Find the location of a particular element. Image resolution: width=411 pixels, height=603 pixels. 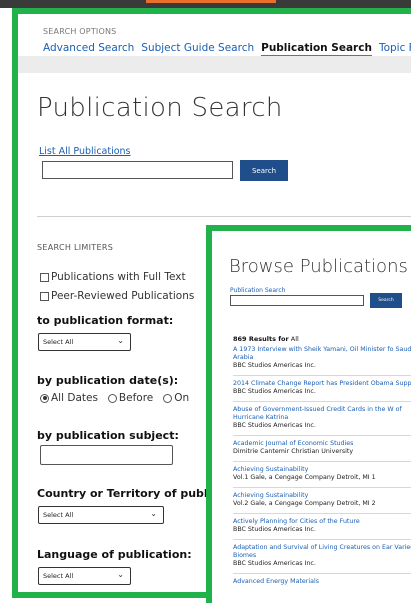

country-select-value: Select All is located at coordinates (58, 515).